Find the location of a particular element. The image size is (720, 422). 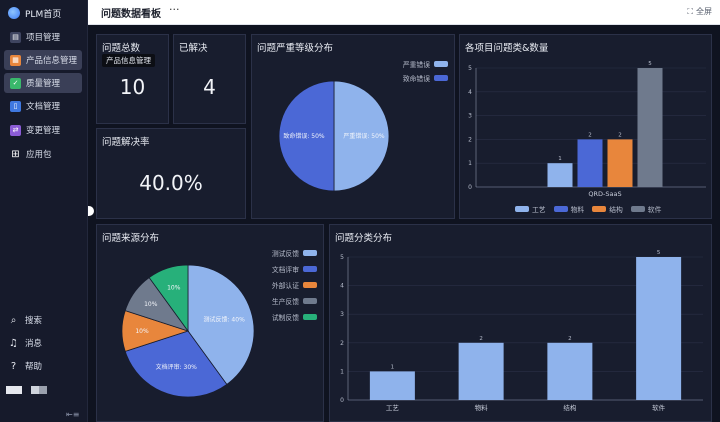

page-title: 问题数据看板 is located at coordinates (131, 14).